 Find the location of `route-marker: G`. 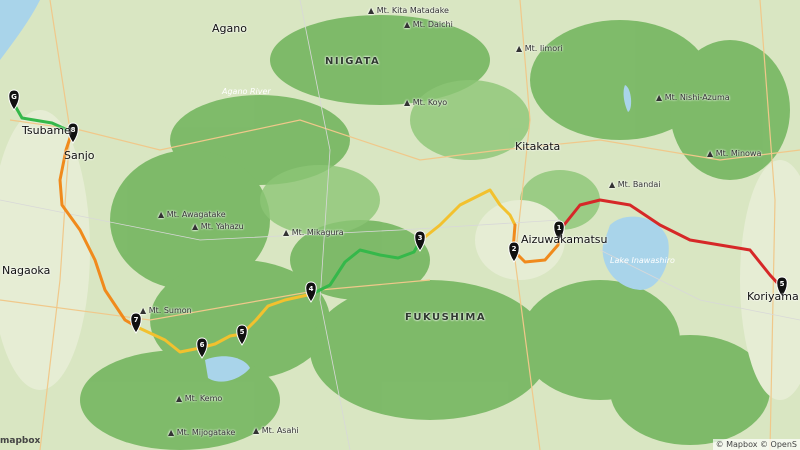

route-marker: G is located at coordinates (14, 100).